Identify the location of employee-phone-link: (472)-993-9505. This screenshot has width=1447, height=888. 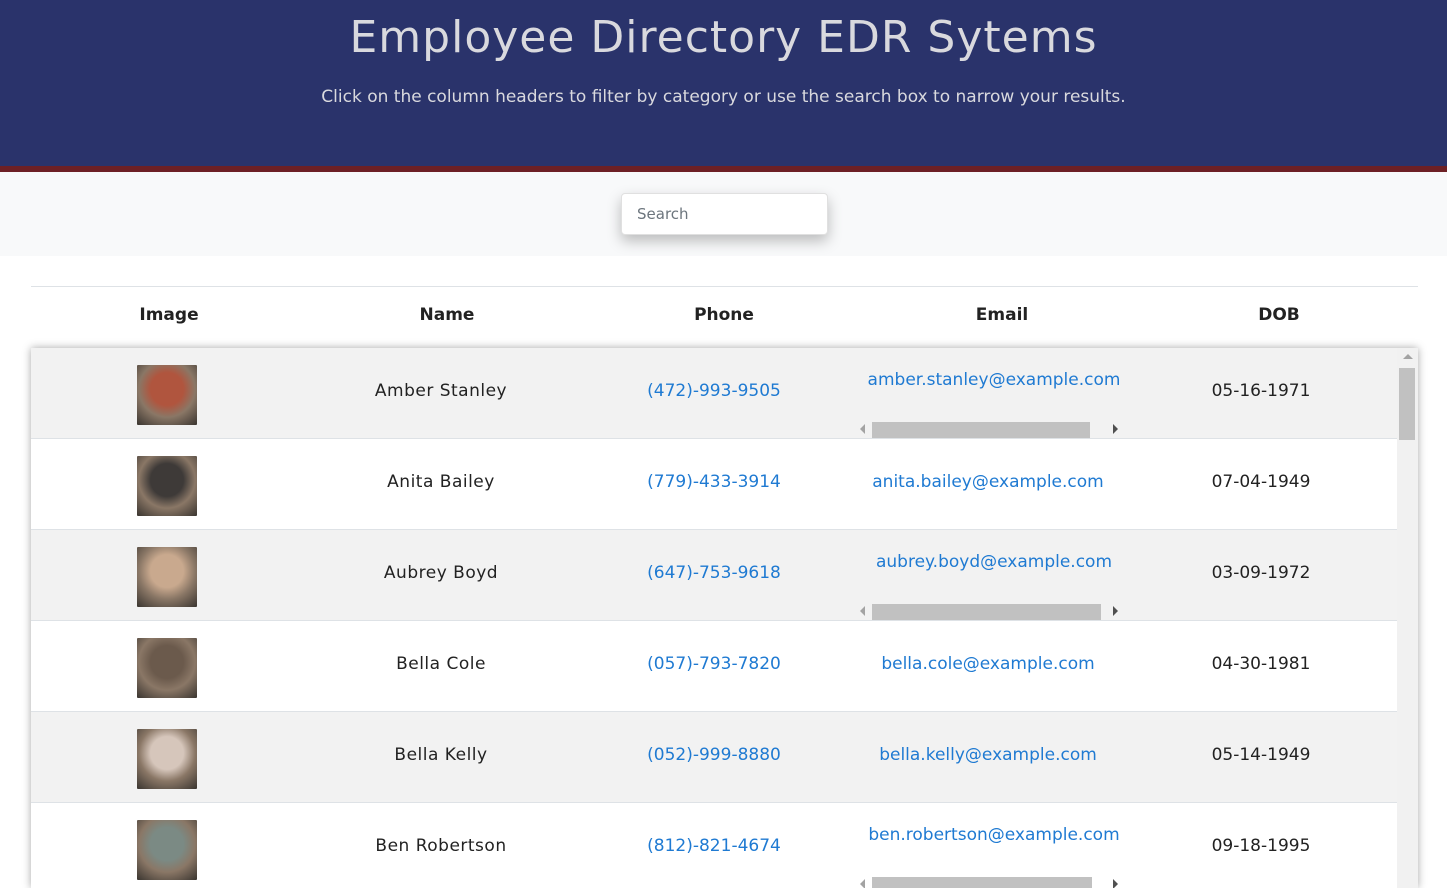
(714, 391).